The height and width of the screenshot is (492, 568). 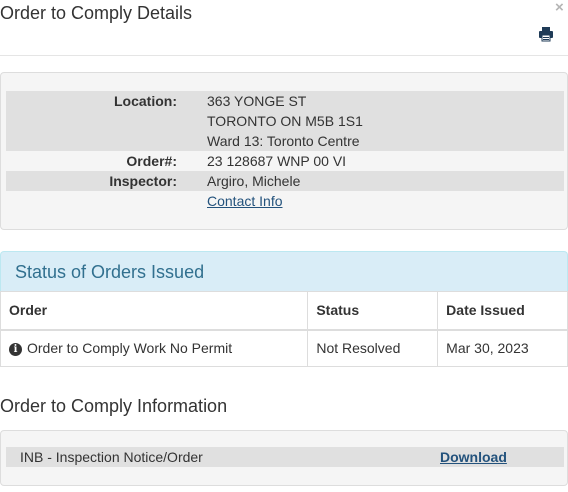 I want to click on location-label: Location:, so click(x=145, y=101).